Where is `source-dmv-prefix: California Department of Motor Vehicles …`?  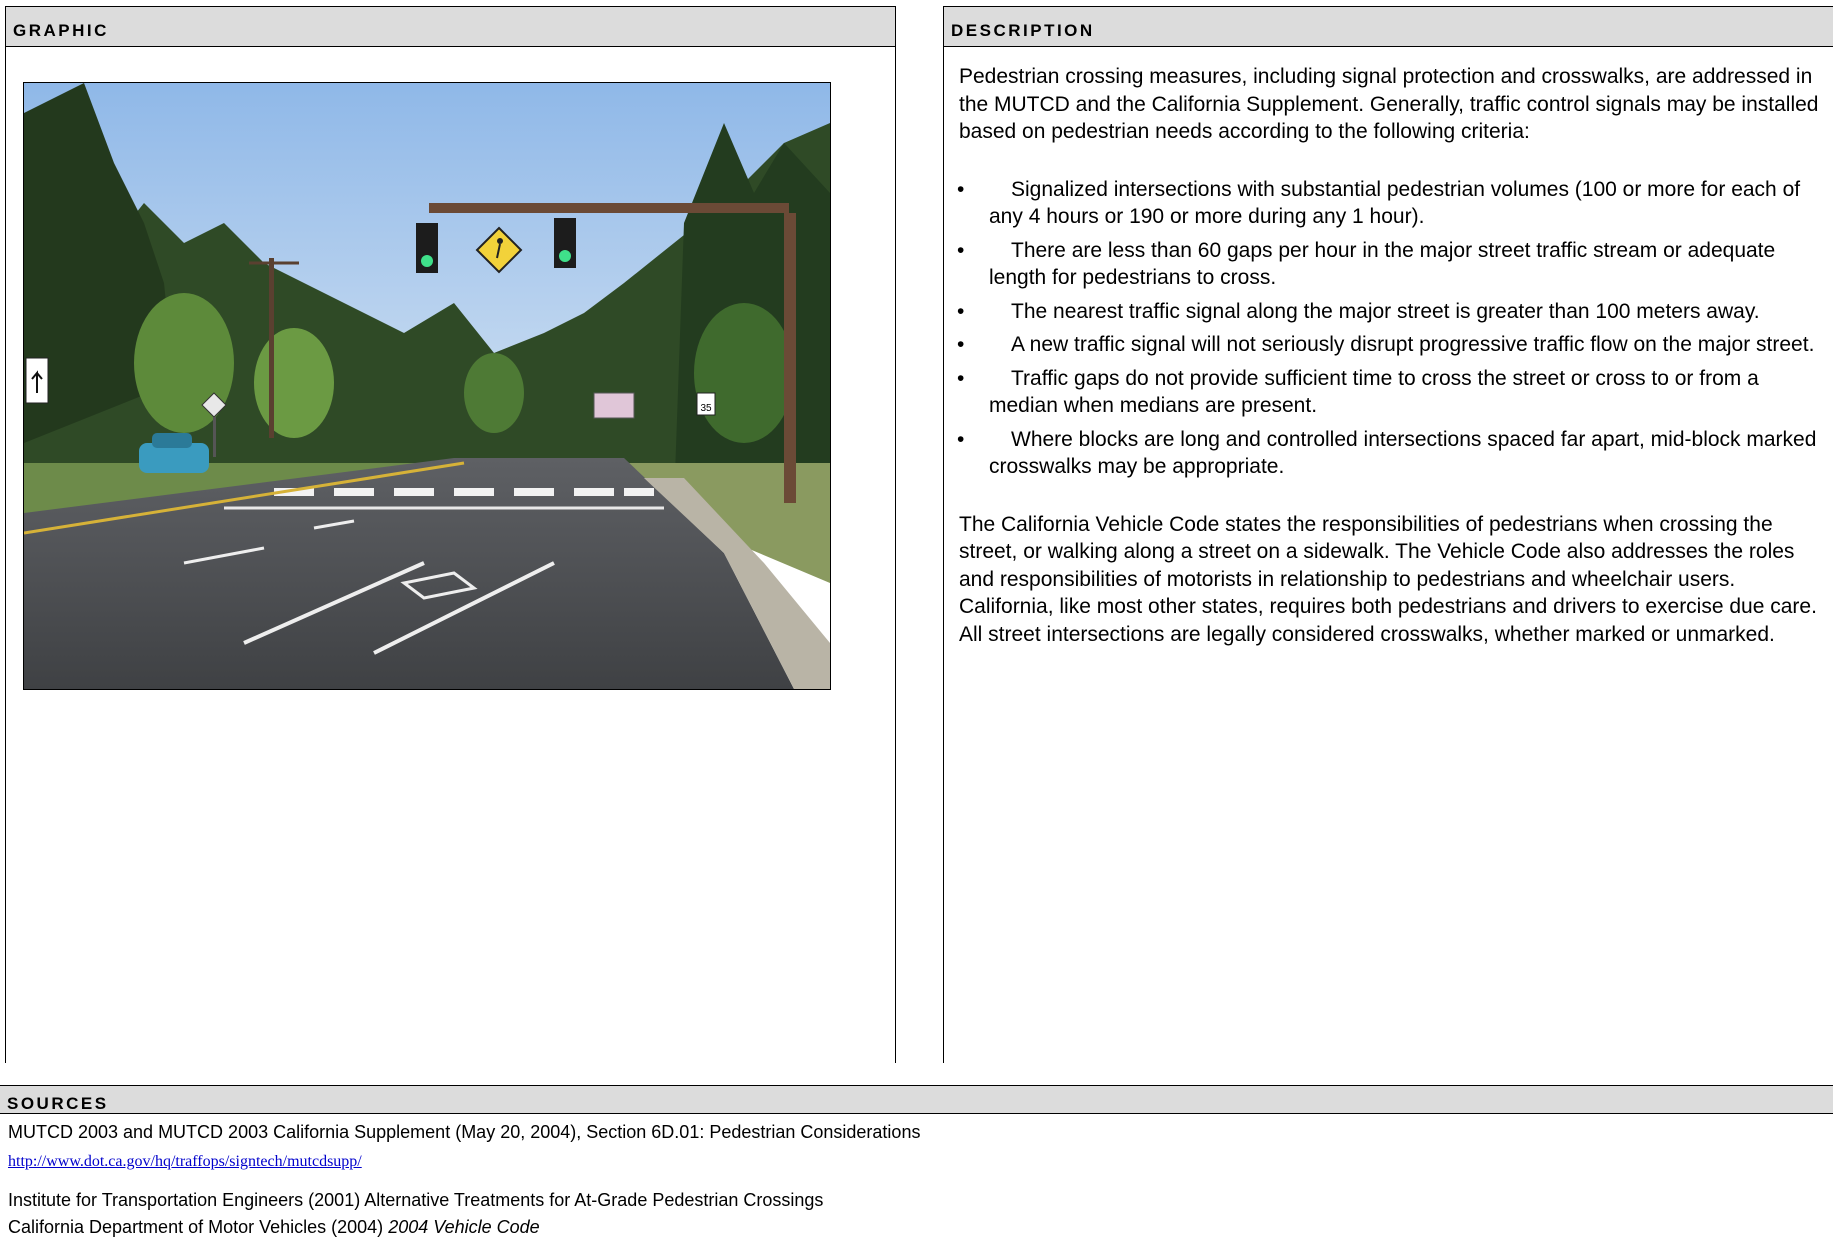 source-dmv-prefix: California Department of Motor Vehicles … is located at coordinates (198, 1227).